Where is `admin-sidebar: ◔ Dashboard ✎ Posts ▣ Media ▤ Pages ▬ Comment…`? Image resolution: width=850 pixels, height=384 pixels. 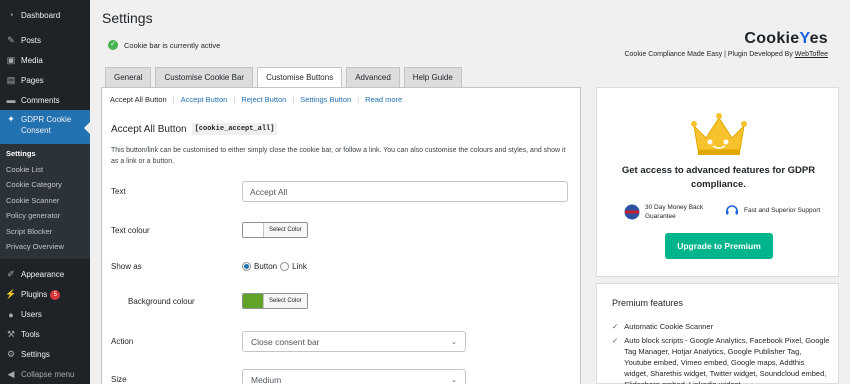 admin-sidebar: ◔ Dashboard ✎ Posts ▣ Media ▤ Pages ▬ Comment… is located at coordinates (45, 192).